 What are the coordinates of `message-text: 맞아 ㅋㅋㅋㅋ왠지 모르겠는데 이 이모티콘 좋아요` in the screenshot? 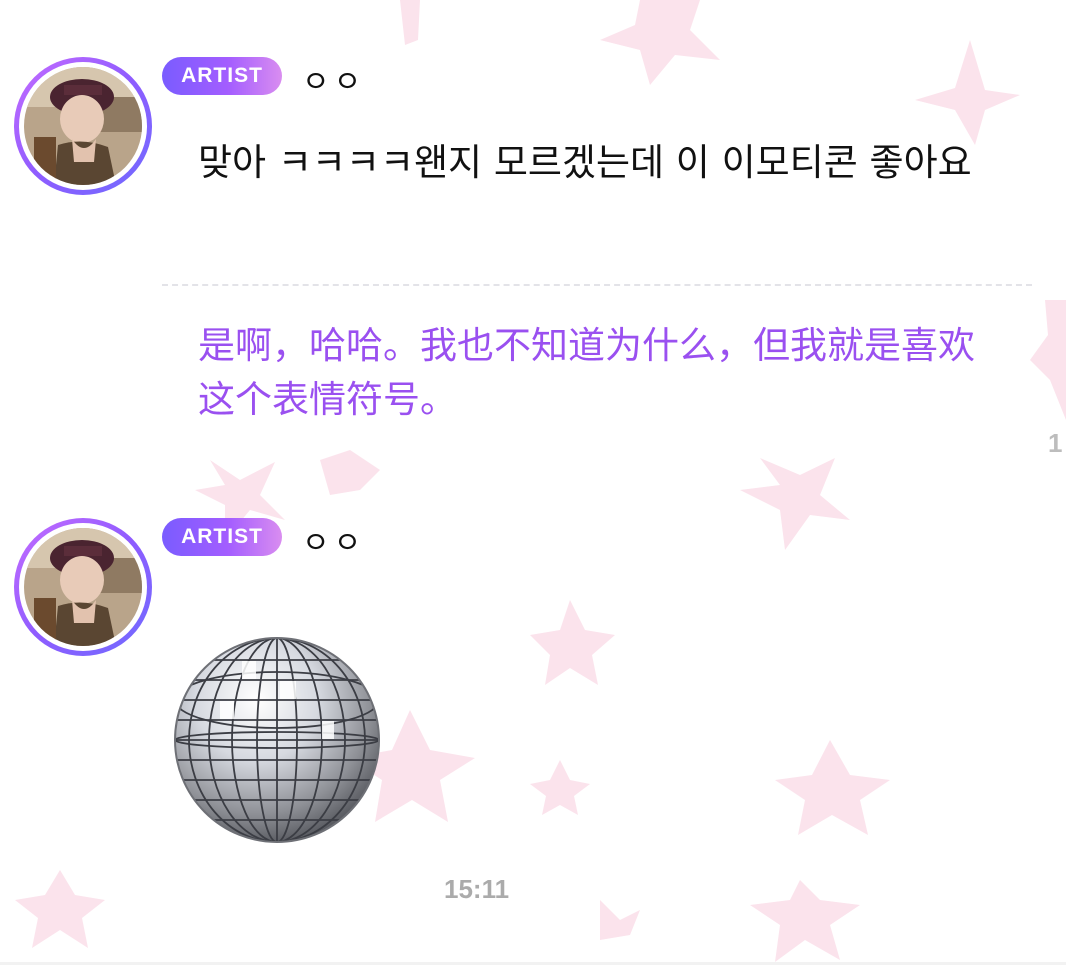 It's located at (608, 162).